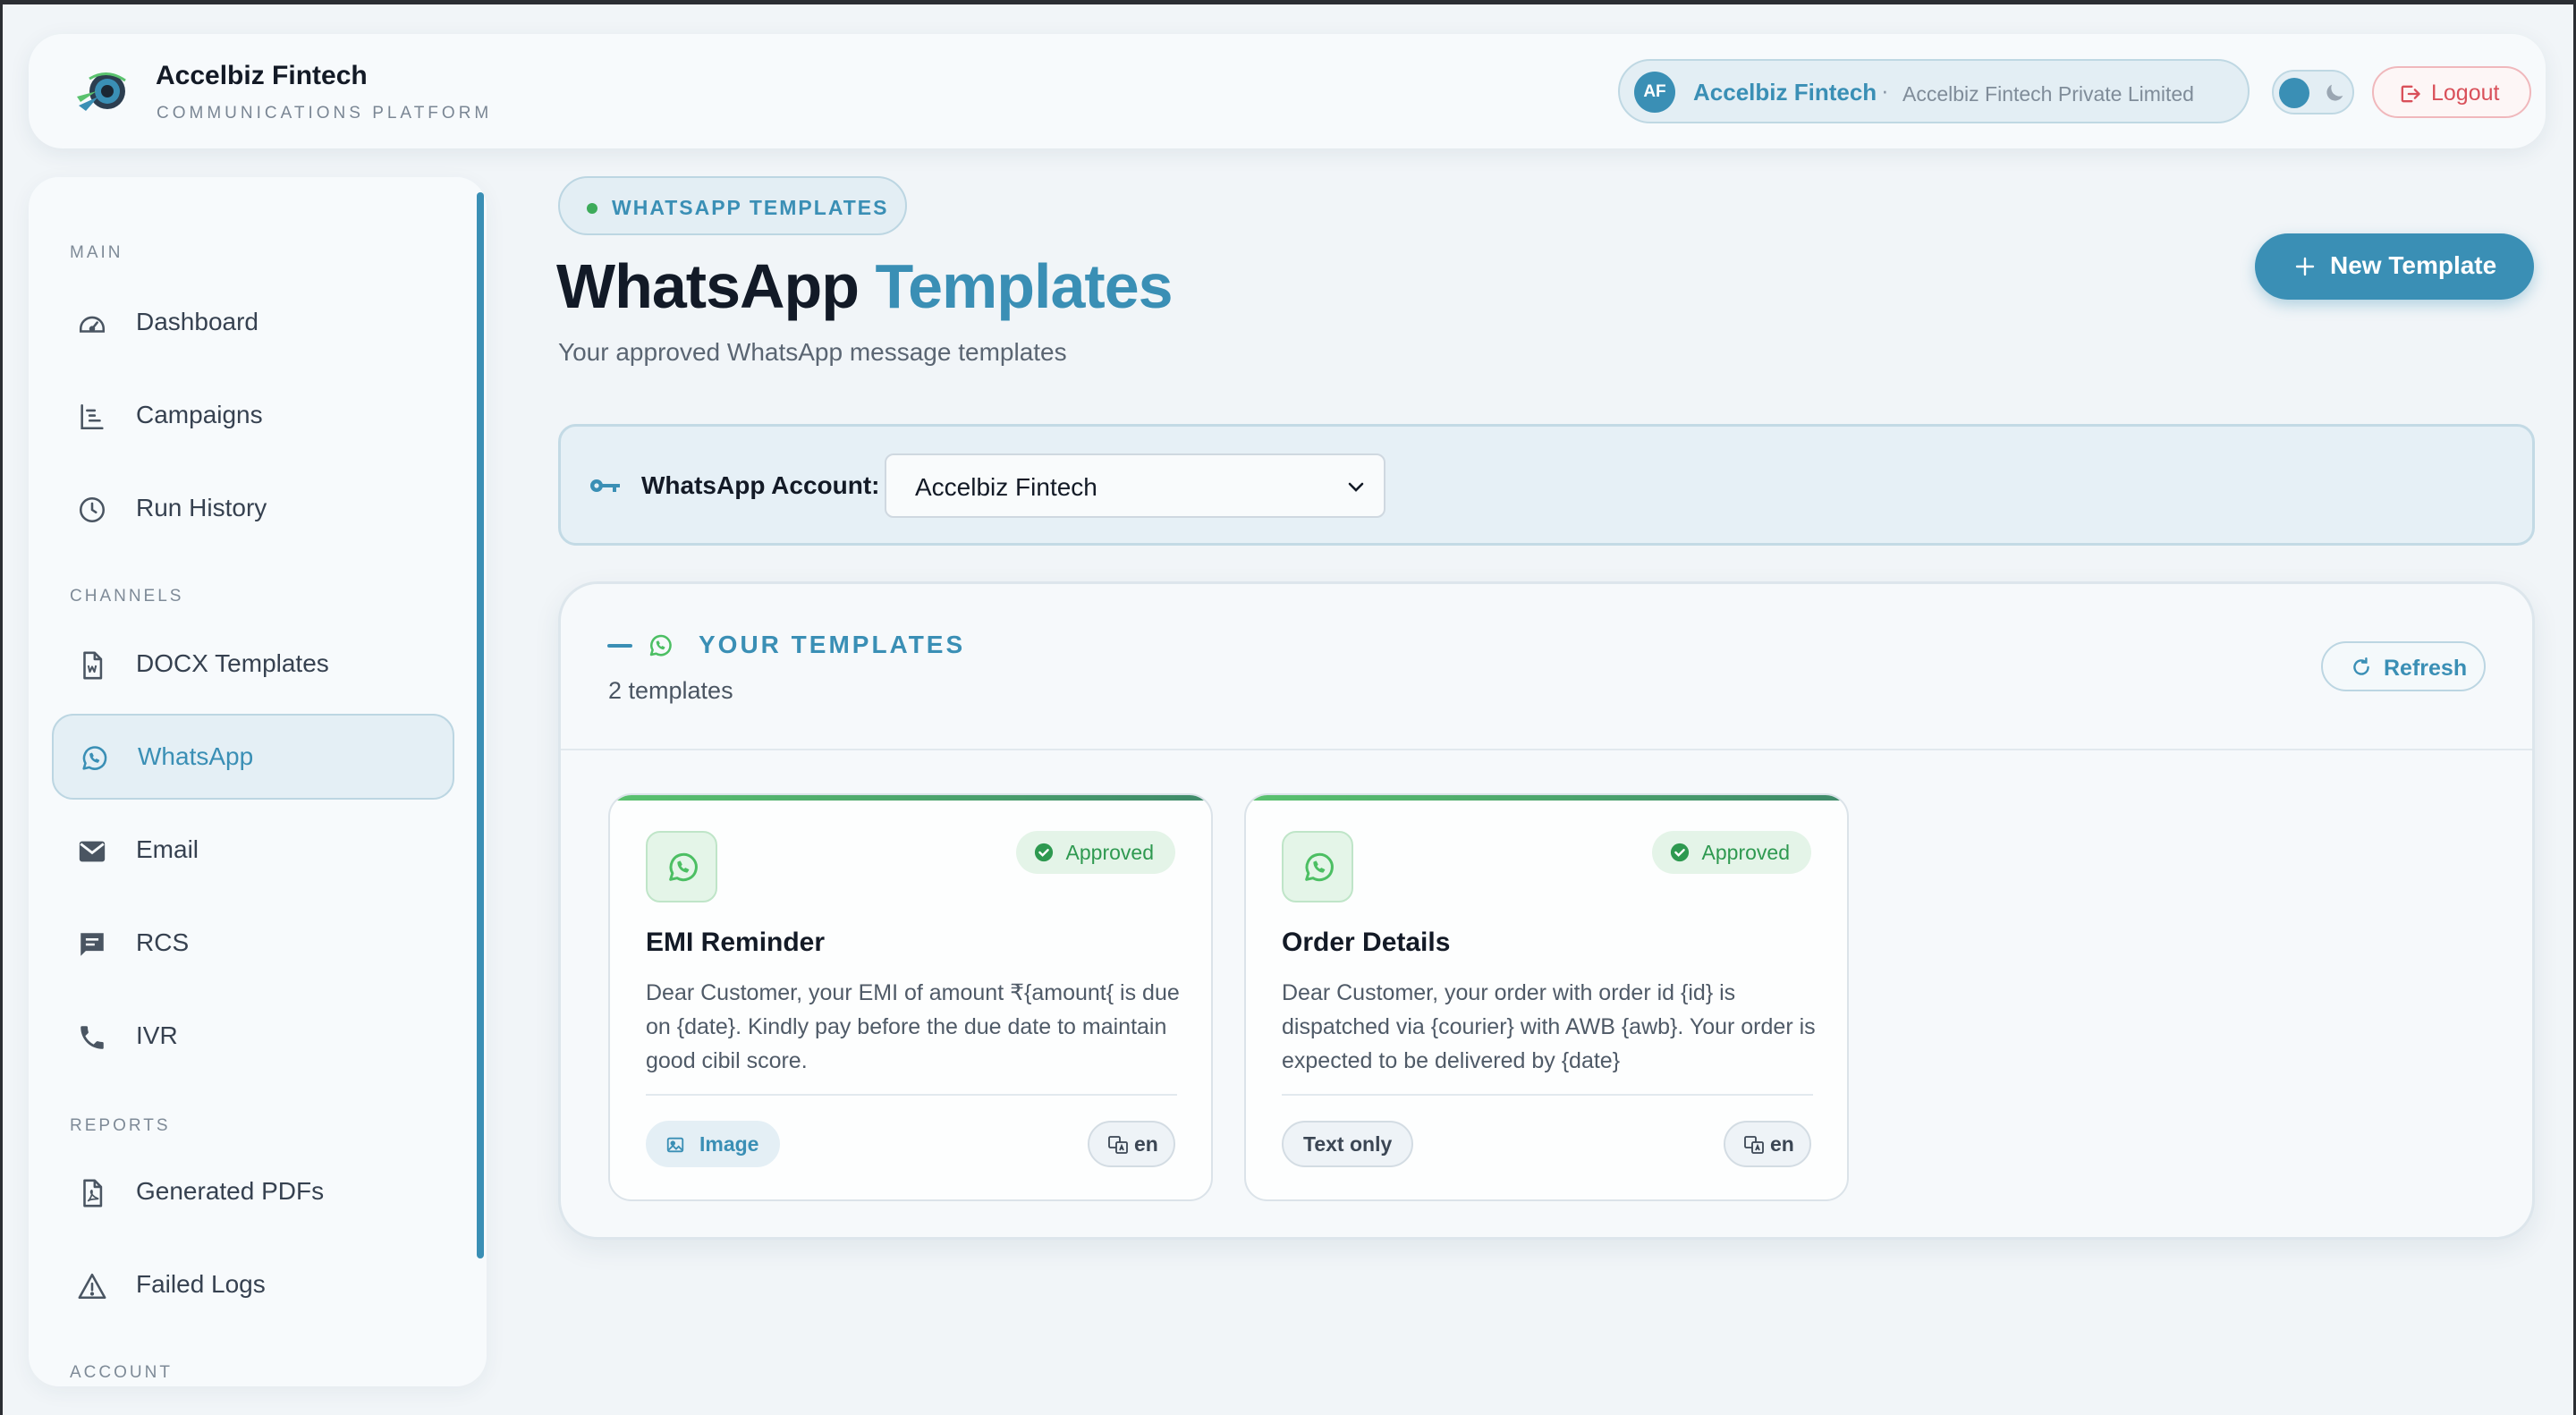  I want to click on new-template-button: New Template, so click(2394, 266).